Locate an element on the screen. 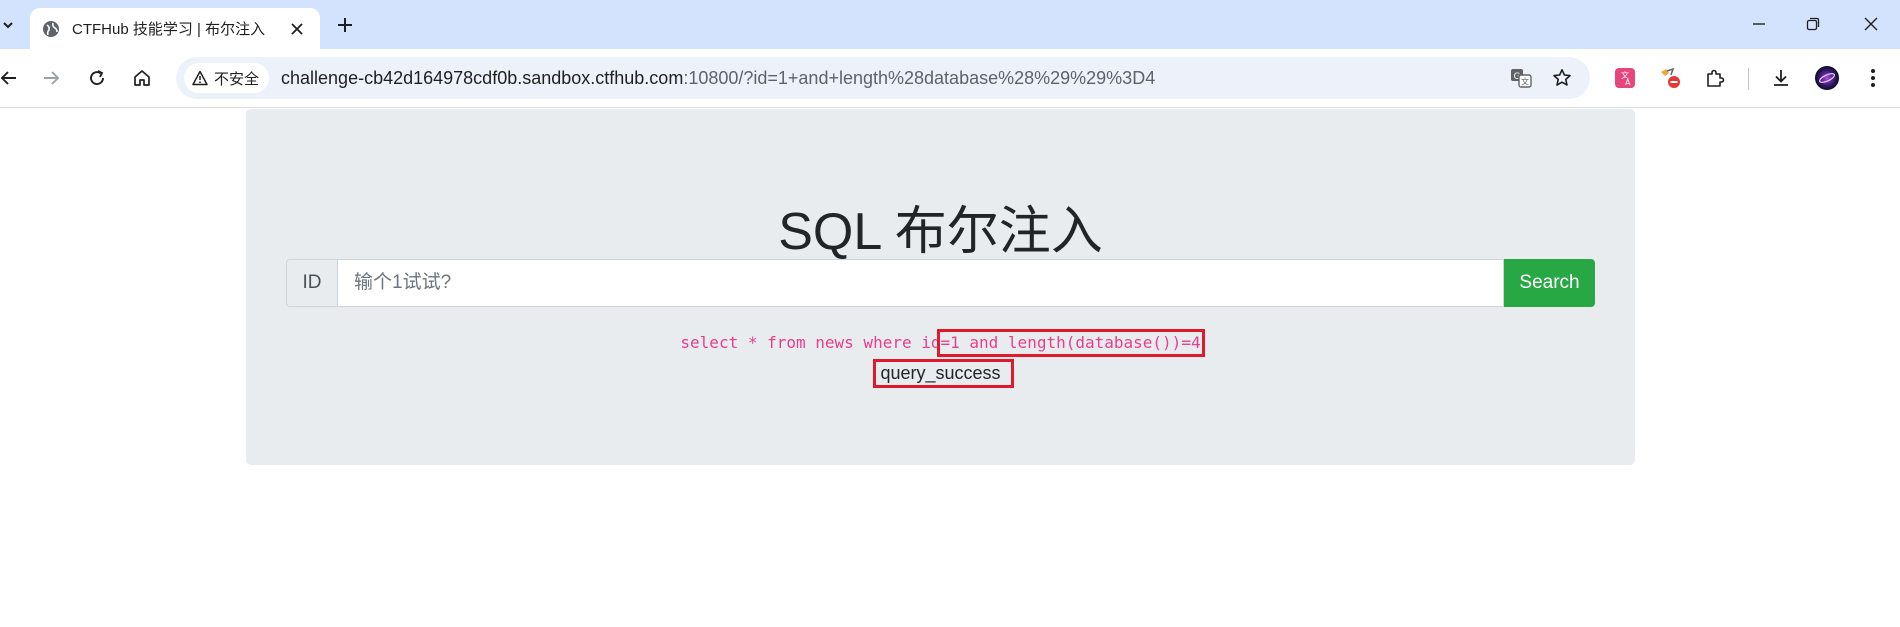  extensions-button is located at coordinates (1715, 78).